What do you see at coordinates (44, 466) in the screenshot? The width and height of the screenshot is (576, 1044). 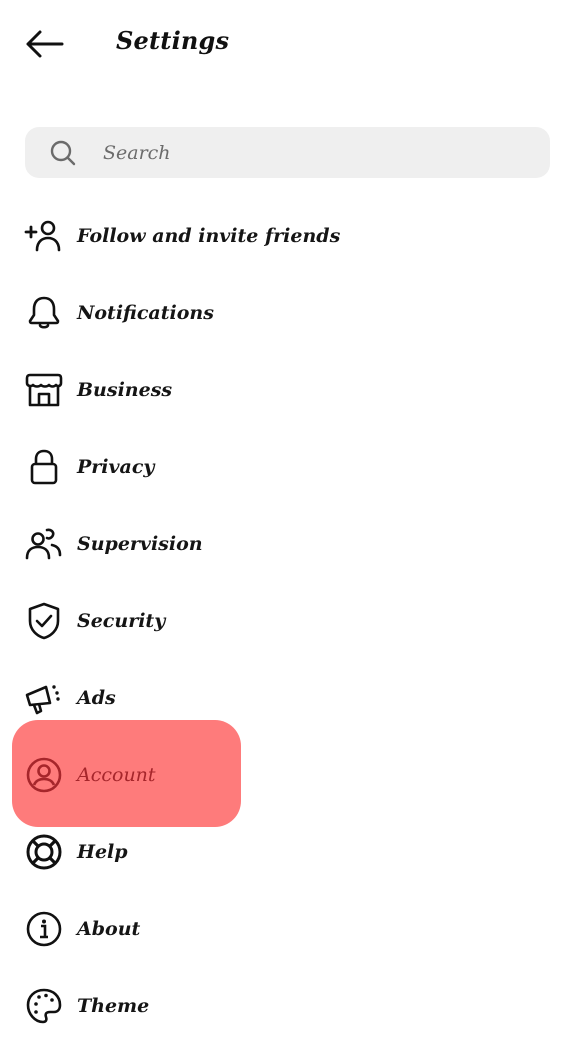 I see `lock-icon` at bounding box center [44, 466].